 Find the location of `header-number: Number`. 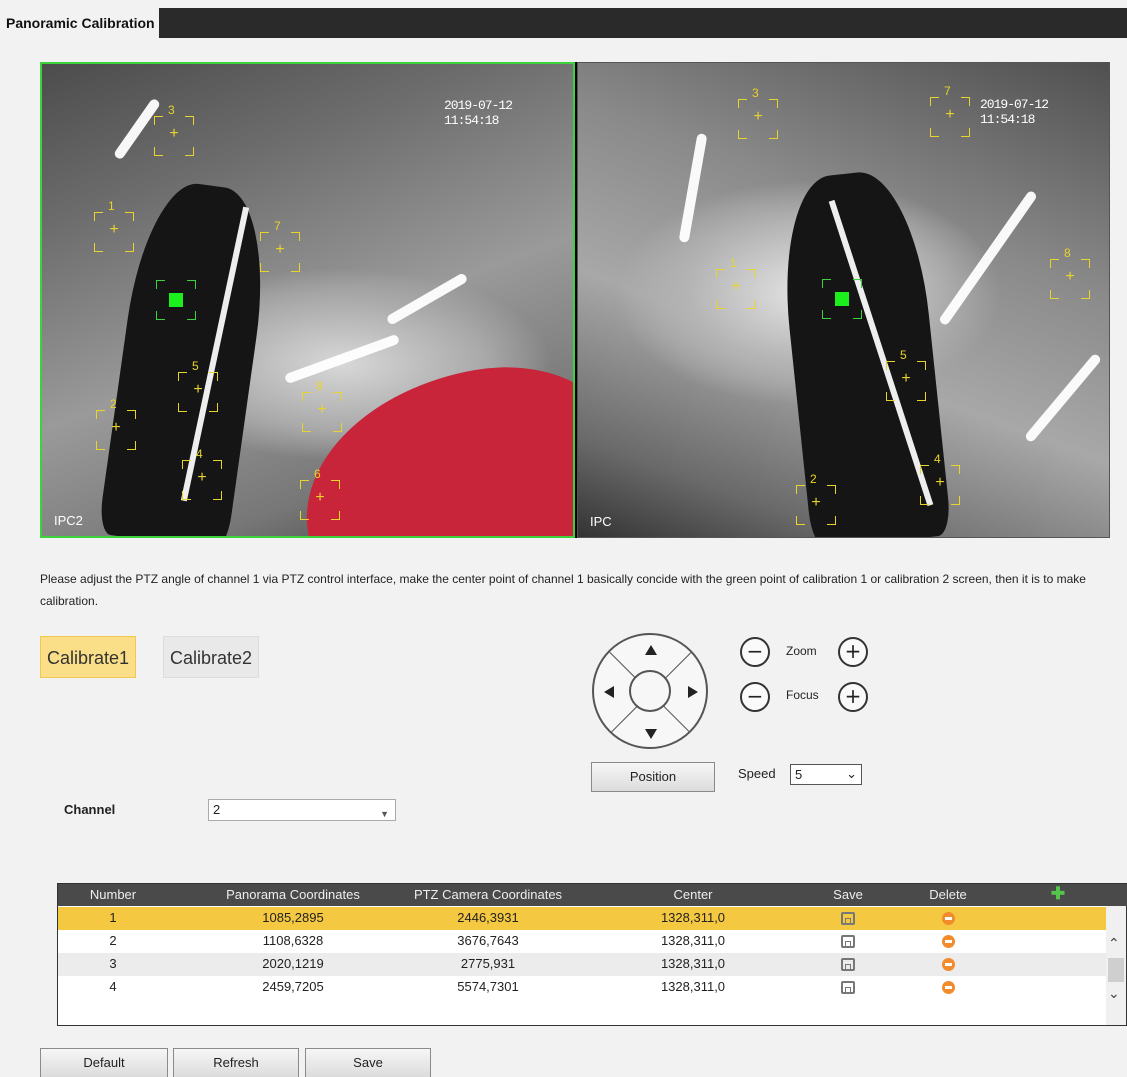

header-number: Number is located at coordinates (113, 894).